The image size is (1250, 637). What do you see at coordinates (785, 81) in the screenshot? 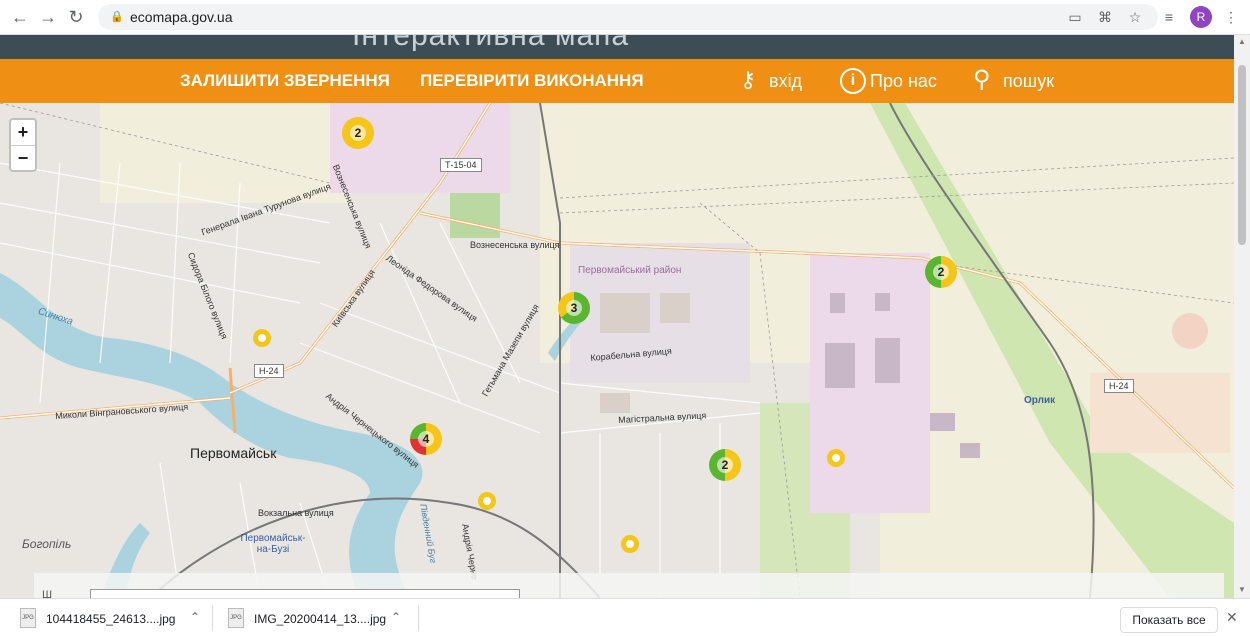
I see `menu-login: вхід` at bounding box center [785, 81].